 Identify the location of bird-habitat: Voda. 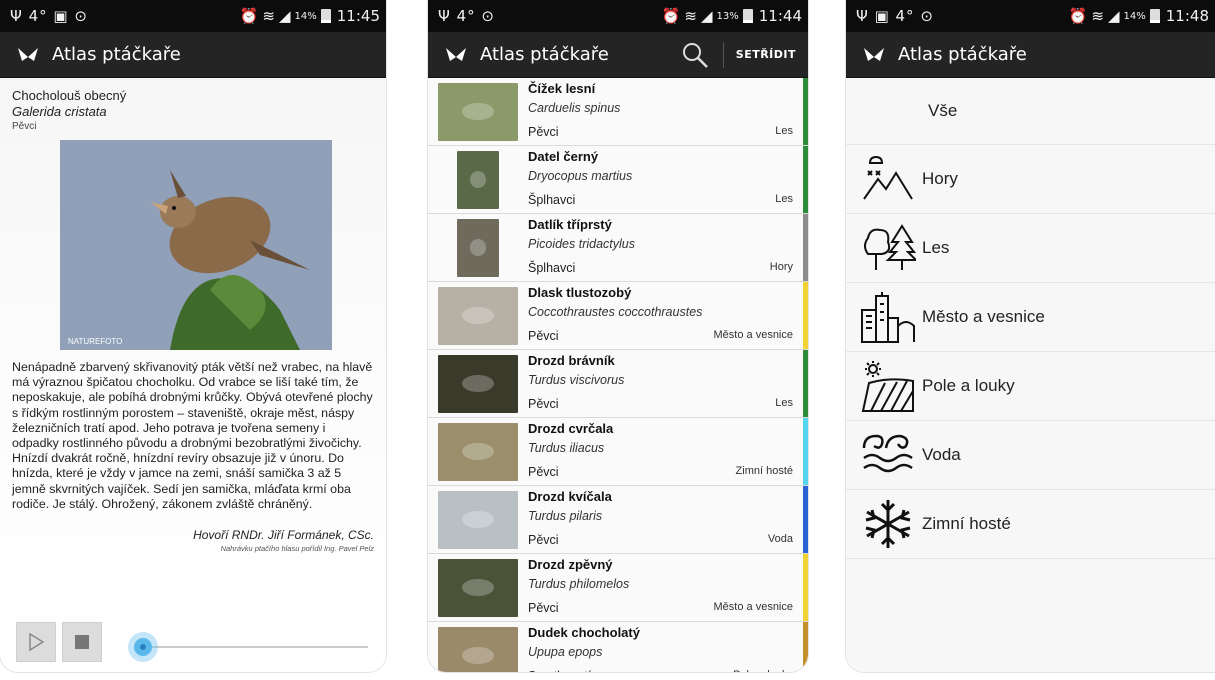
(780, 539).